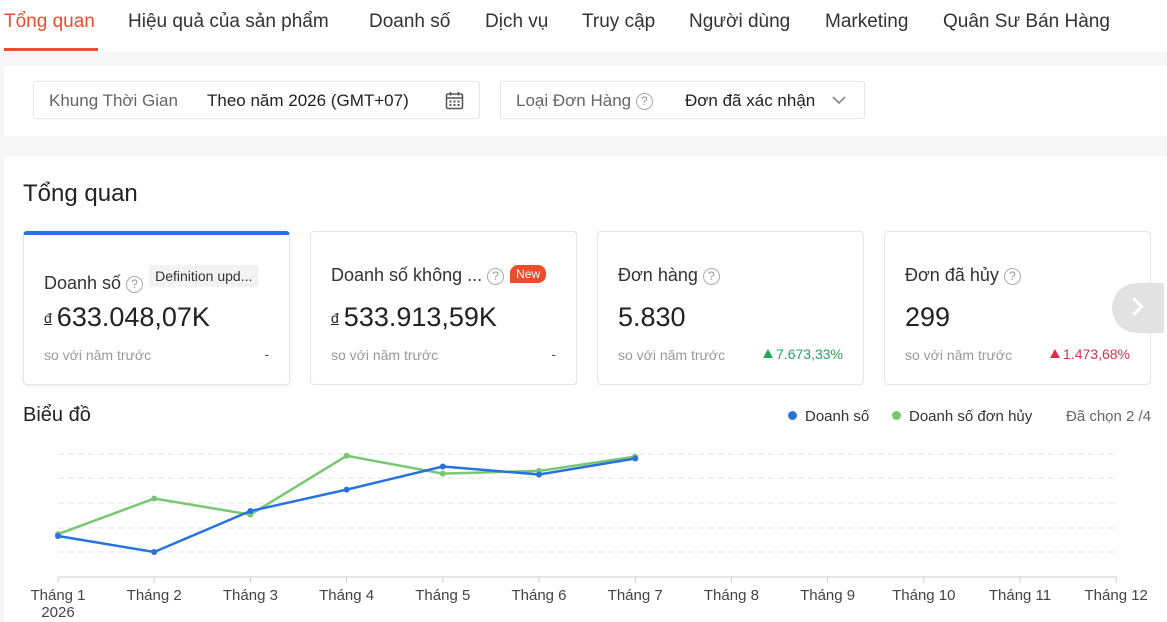 This screenshot has width=1167, height=622. I want to click on tab-product-performance: Hiệu quả của sản phẩm, so click(228, 22).